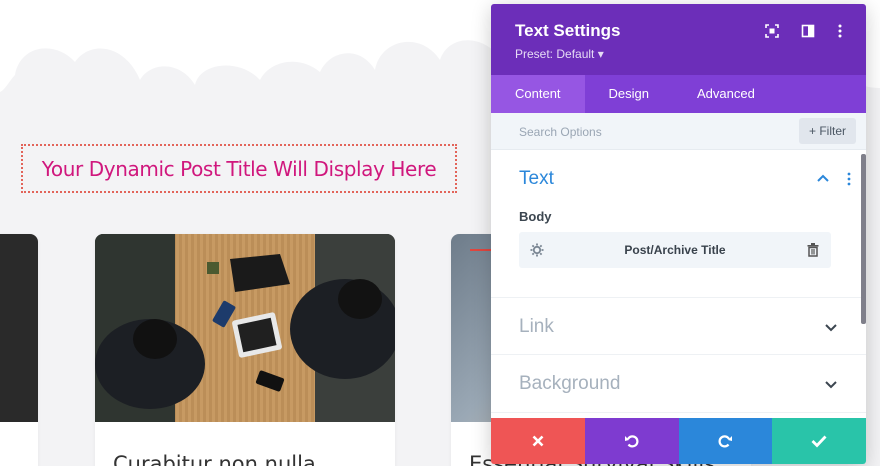  I want to click on redo-icon, so click(725, 441).